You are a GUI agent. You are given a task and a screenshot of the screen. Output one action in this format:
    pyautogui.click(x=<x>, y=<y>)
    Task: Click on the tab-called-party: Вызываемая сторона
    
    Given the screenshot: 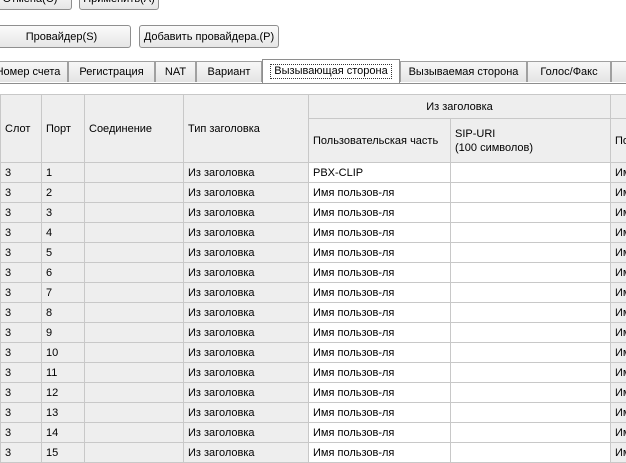 What is the action you would take?
    pyautogui.click(x=463, y=71)
    